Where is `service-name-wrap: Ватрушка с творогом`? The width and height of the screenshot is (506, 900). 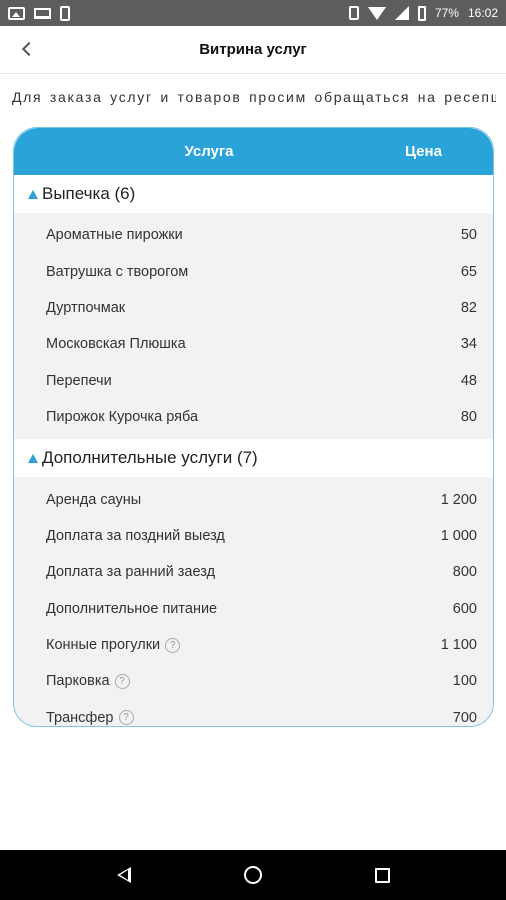 service-name-wrap: Ватрушка с творогом is located at coordinates (117, 272).